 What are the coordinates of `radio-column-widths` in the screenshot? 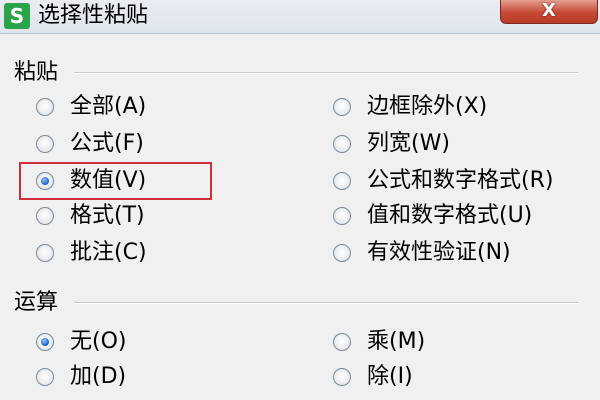 It's located at (342, 144).